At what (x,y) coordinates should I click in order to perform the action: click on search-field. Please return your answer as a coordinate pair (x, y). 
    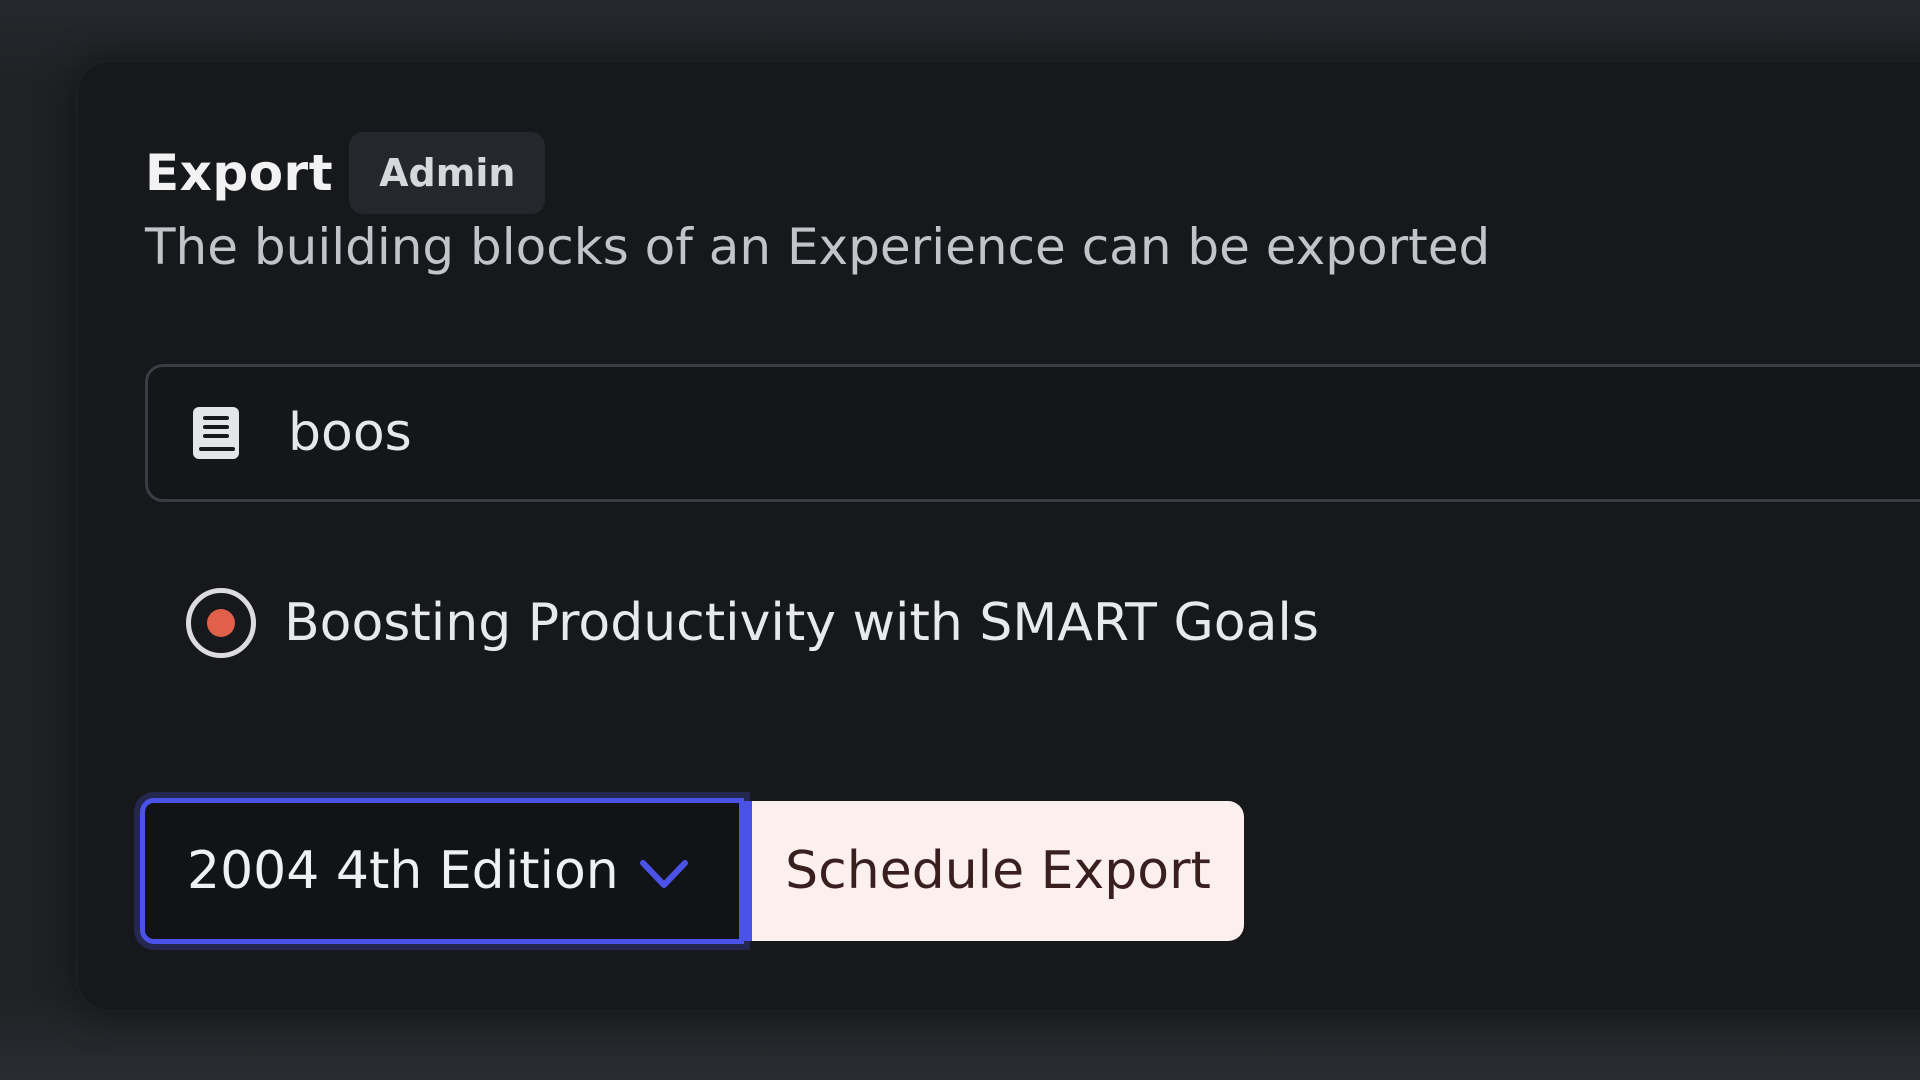
    Looking at the image, I should click on (1032, 433).